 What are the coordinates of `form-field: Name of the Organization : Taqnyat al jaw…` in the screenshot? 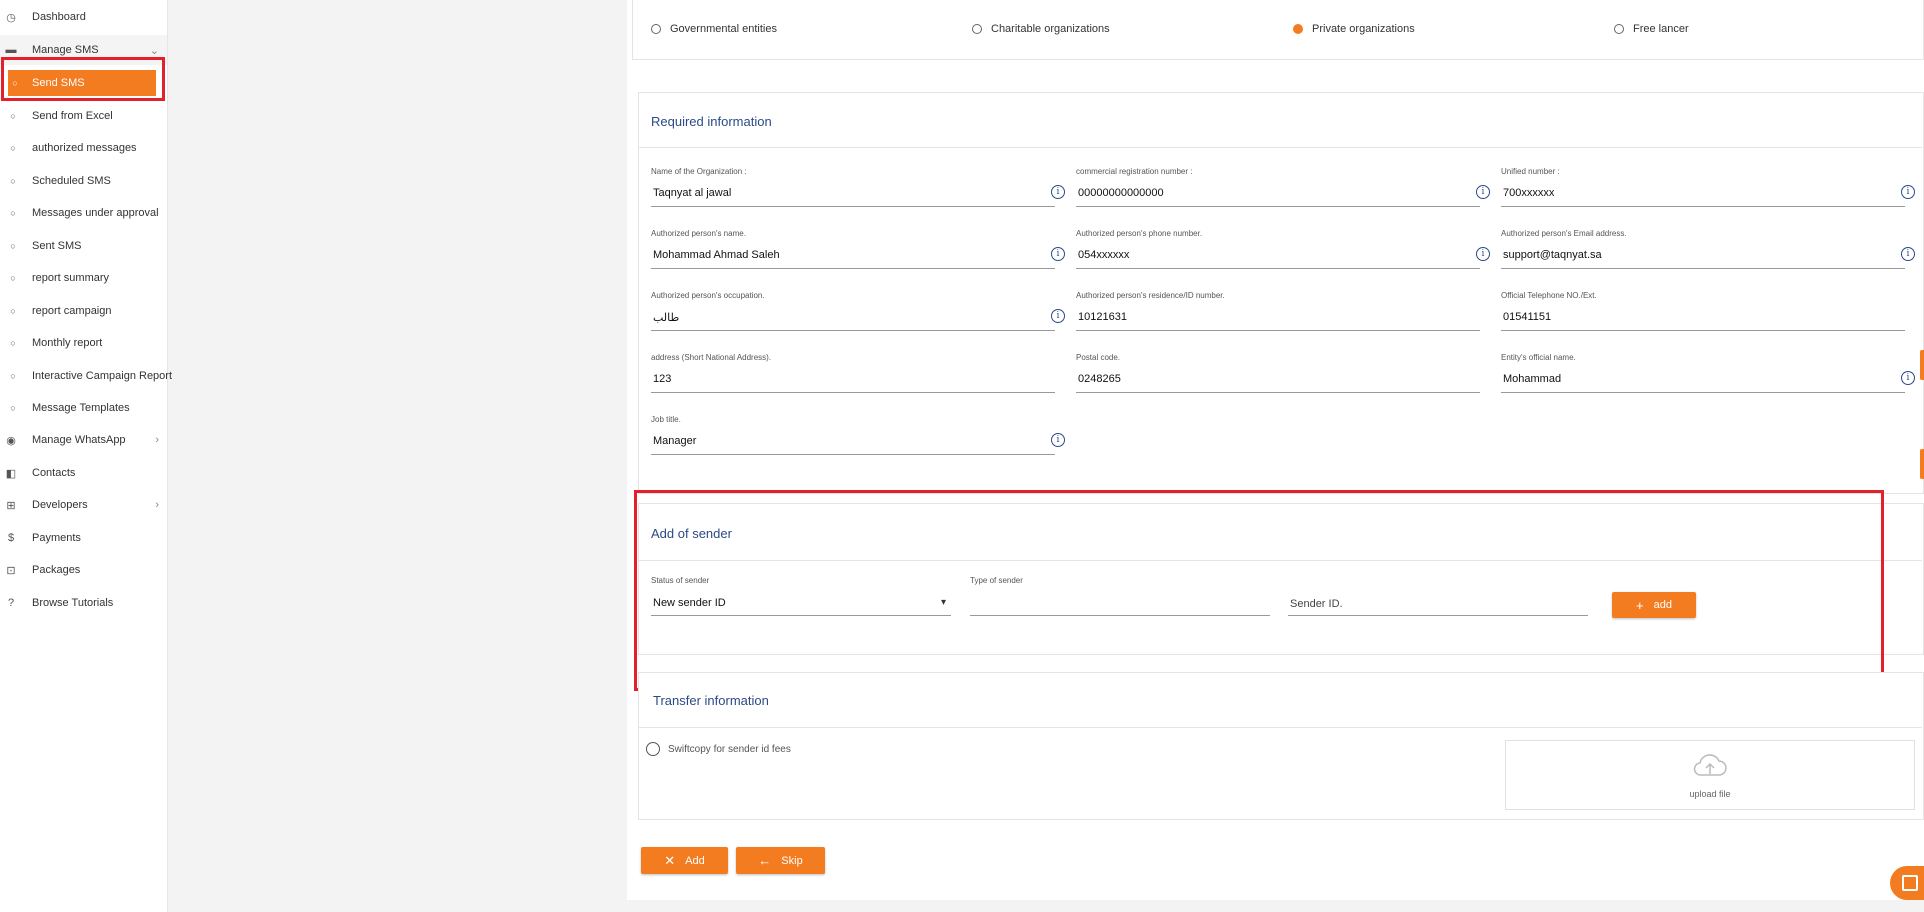 It's located at (858, 192).